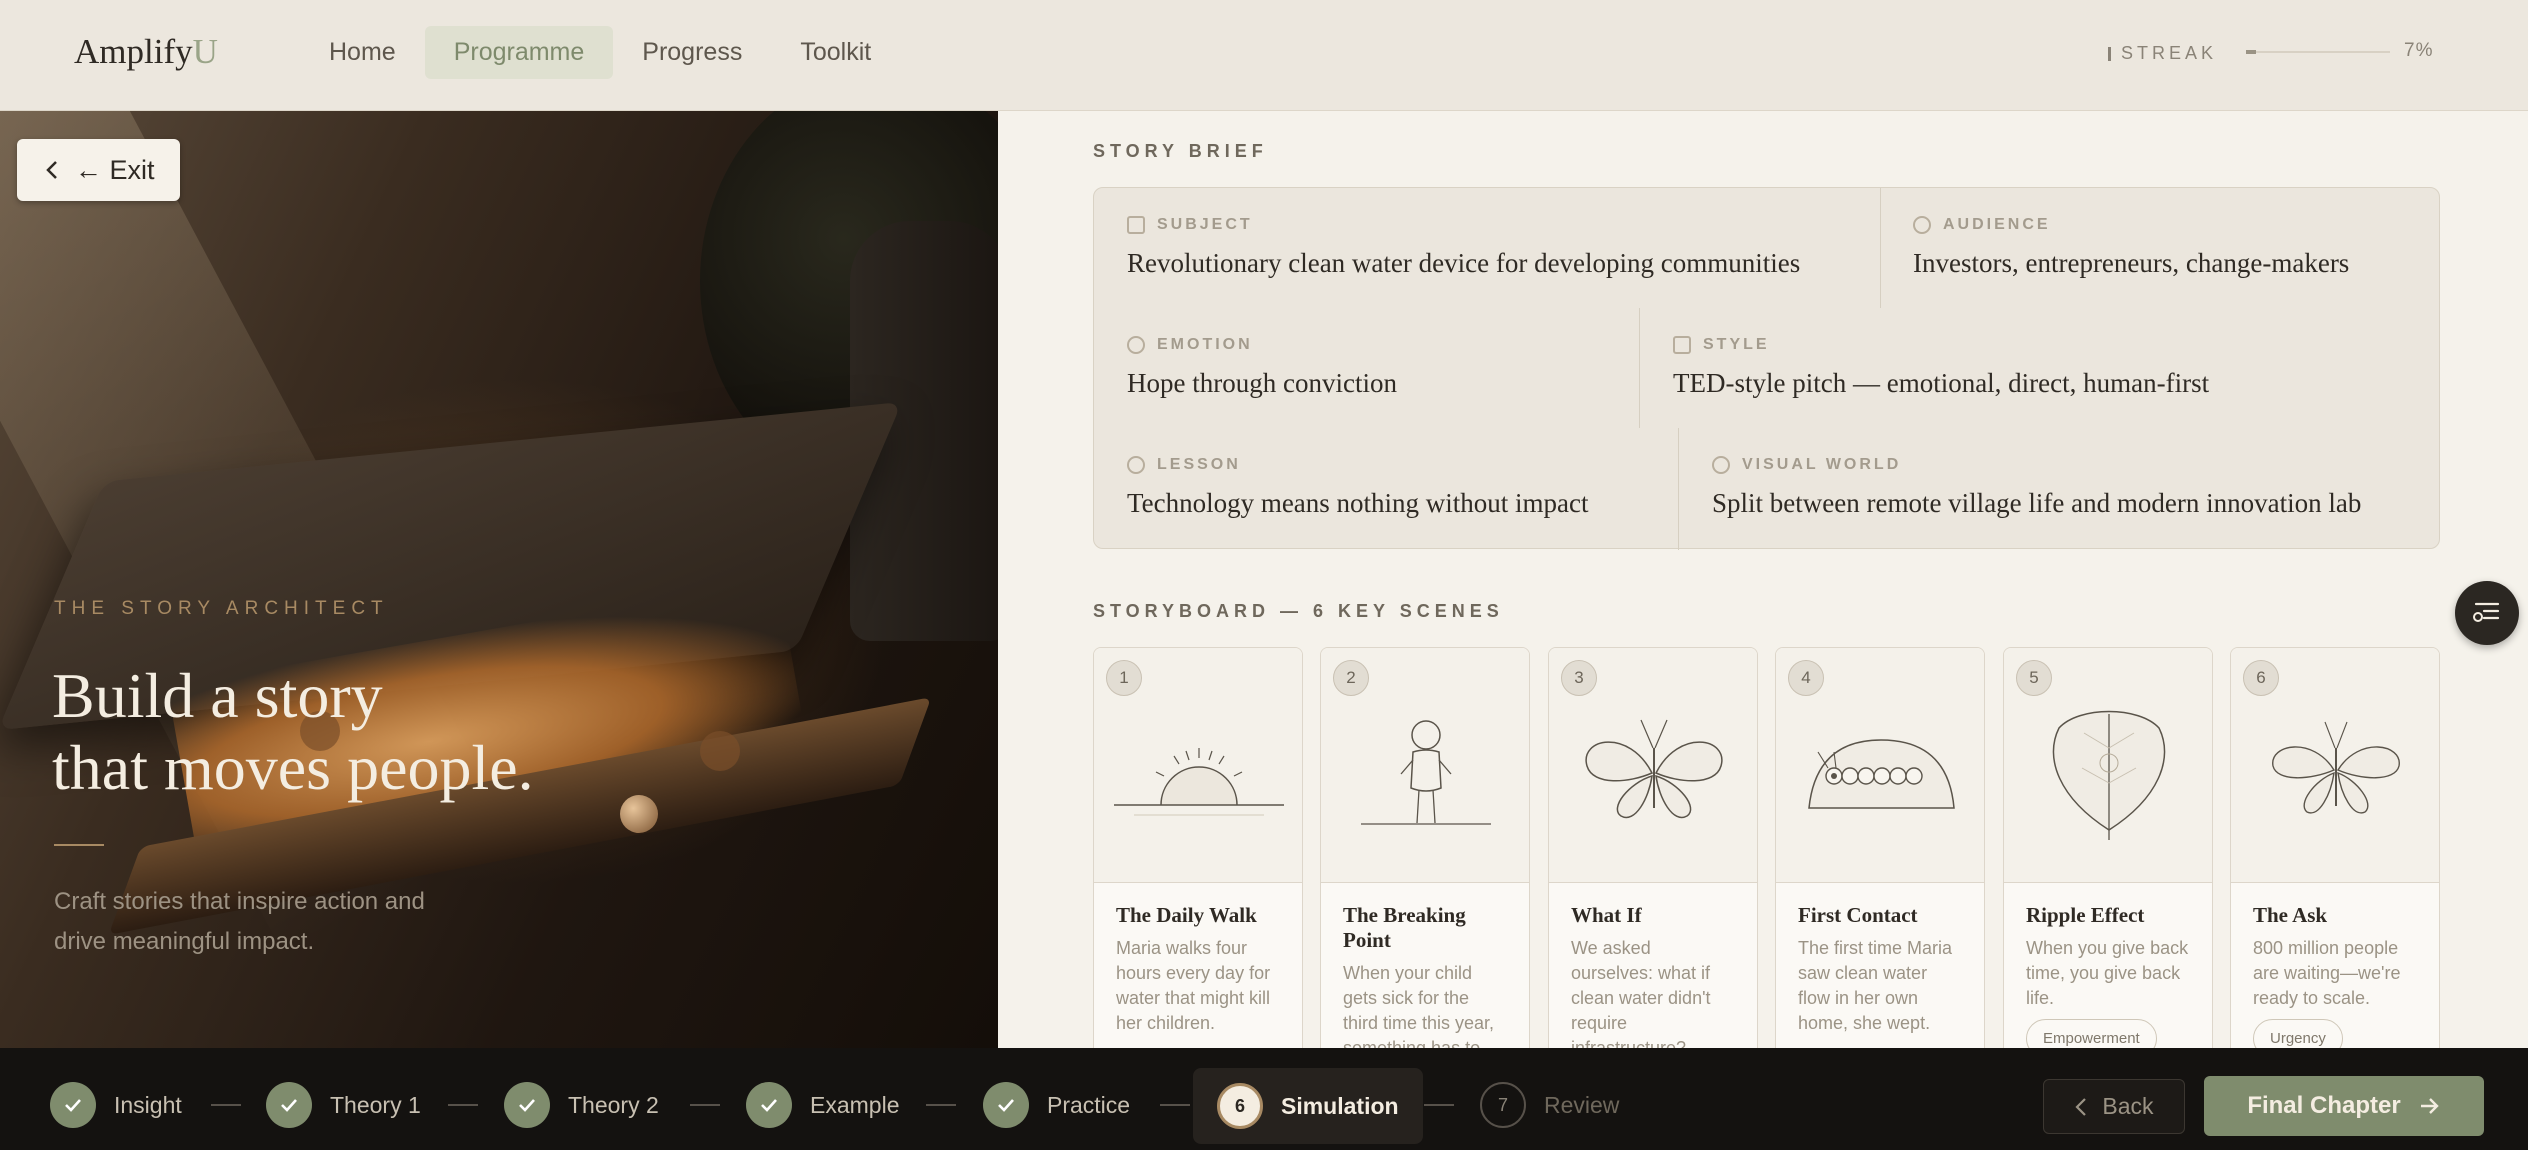 This screenshot has width=2528, height=1150. What do you see at coordinates (1922, 225) in the screenshot?
I see `people-icon` at bounding box center [1922, 225].